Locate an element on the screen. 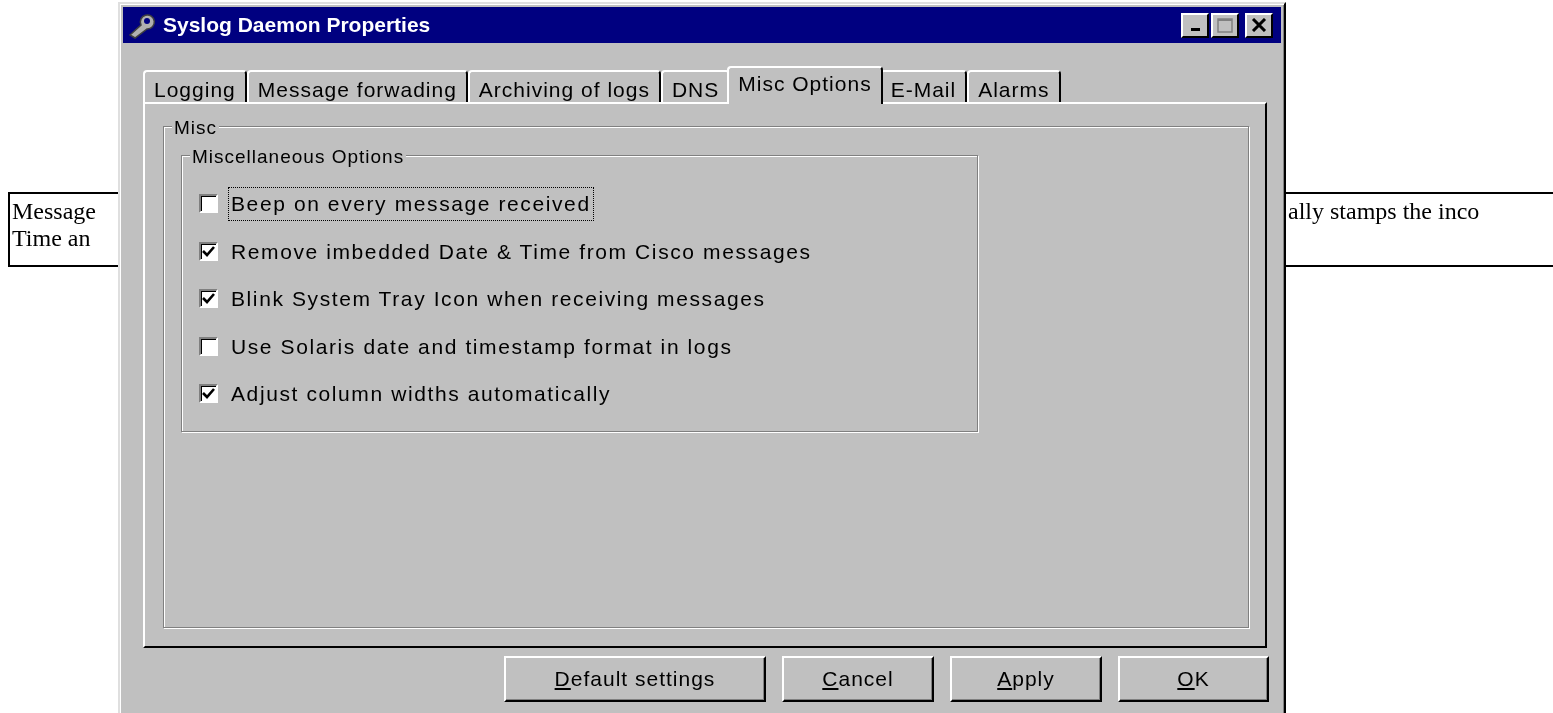  dialog-button: Default settings is located at coordinates (635, 679).